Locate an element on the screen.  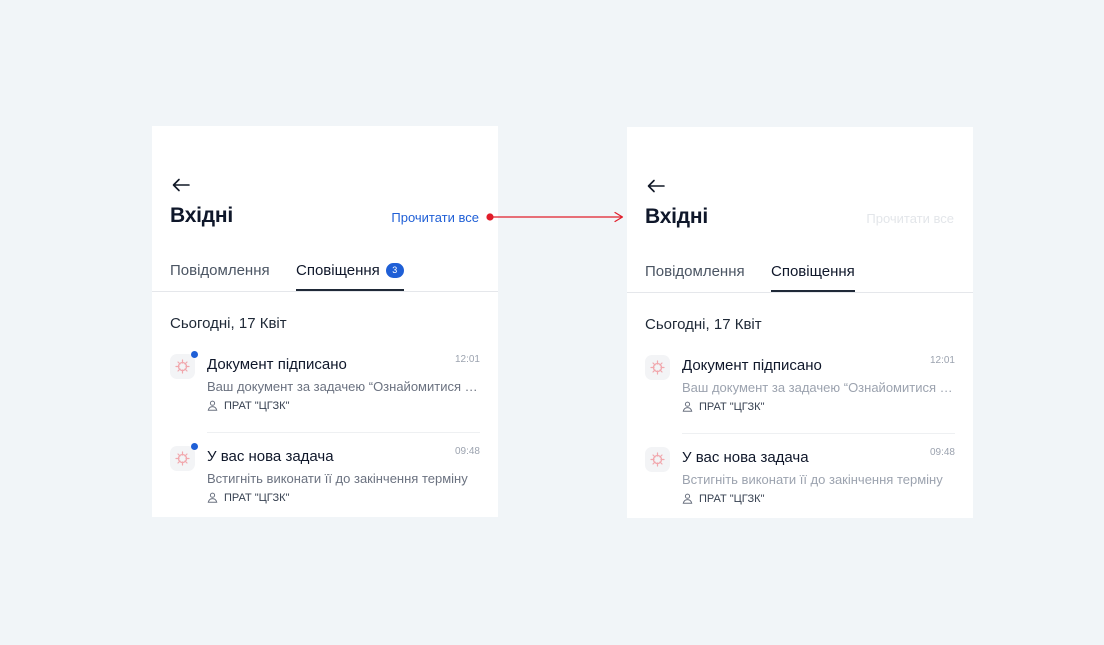
tab-notifications: Сповіщення 3 is located at coordinates (350, 276).